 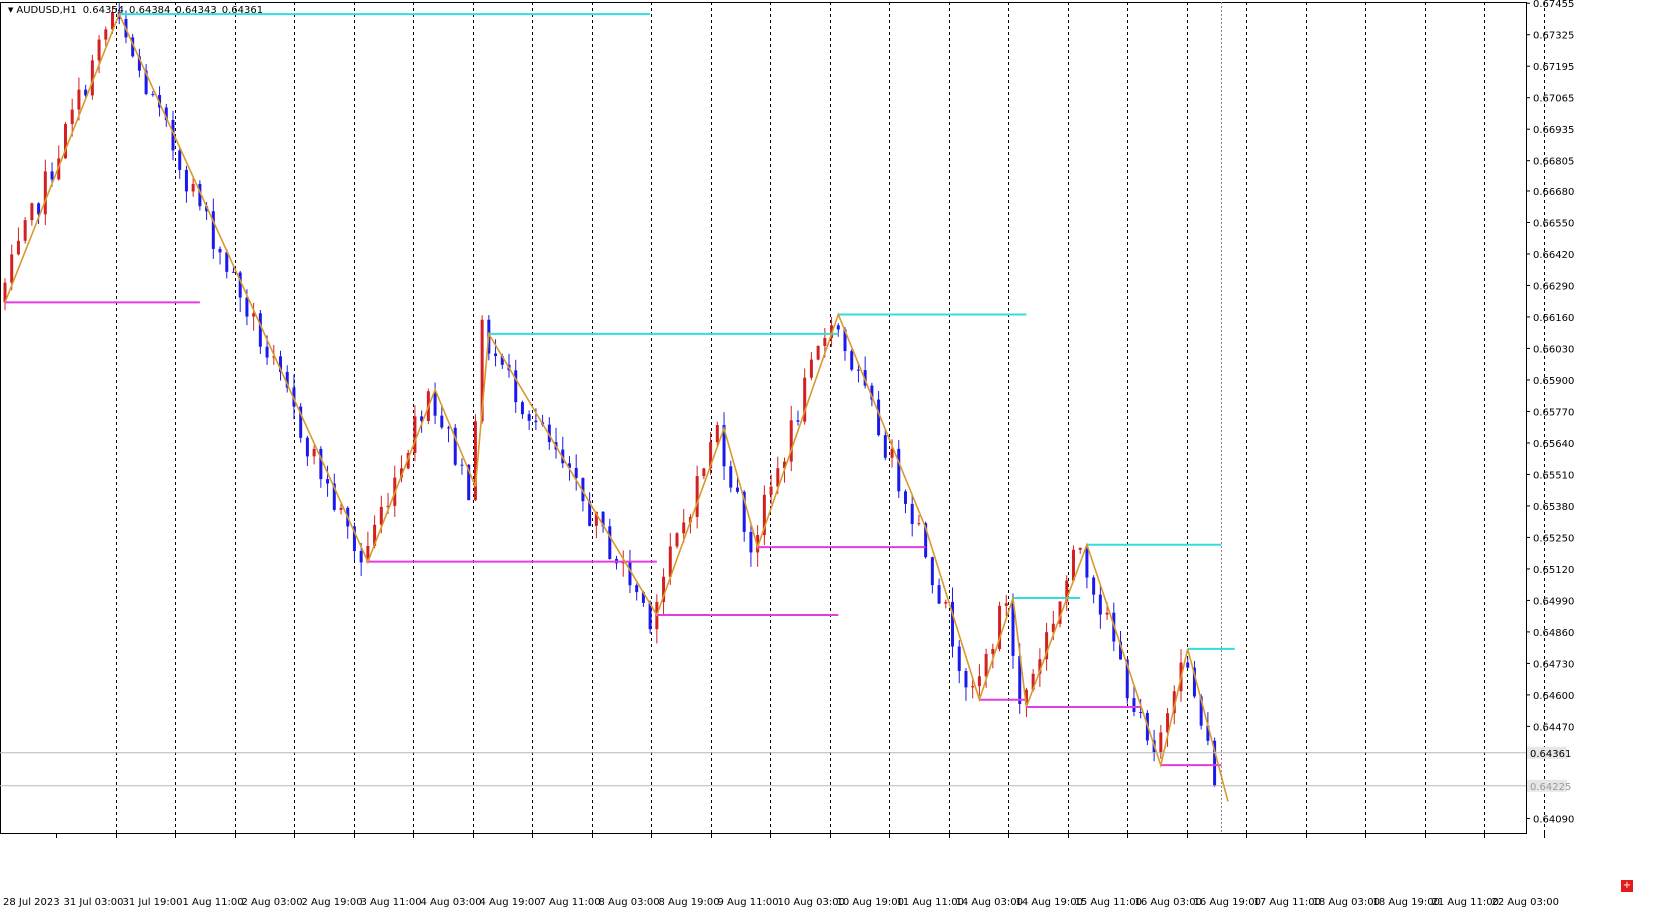 What do you see at coordinates (1553, 99) in the screenshot?
I see `y-tick-label: 0.67065` at bounding box center [1553, 99].